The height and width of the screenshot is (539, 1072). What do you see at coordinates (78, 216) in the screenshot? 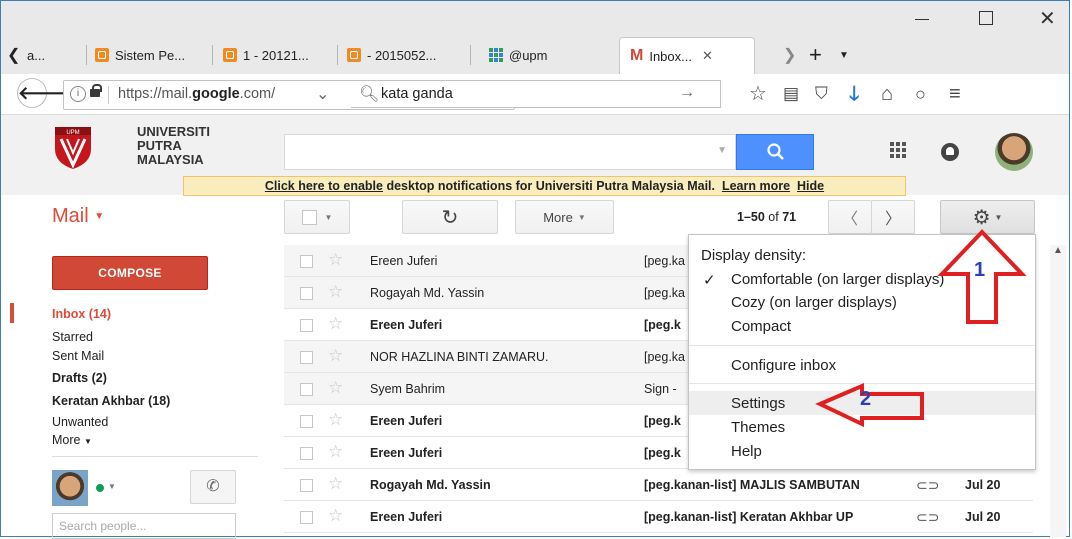
I see `mail-menu: Mail ▼` at bounding box center [78, 216].